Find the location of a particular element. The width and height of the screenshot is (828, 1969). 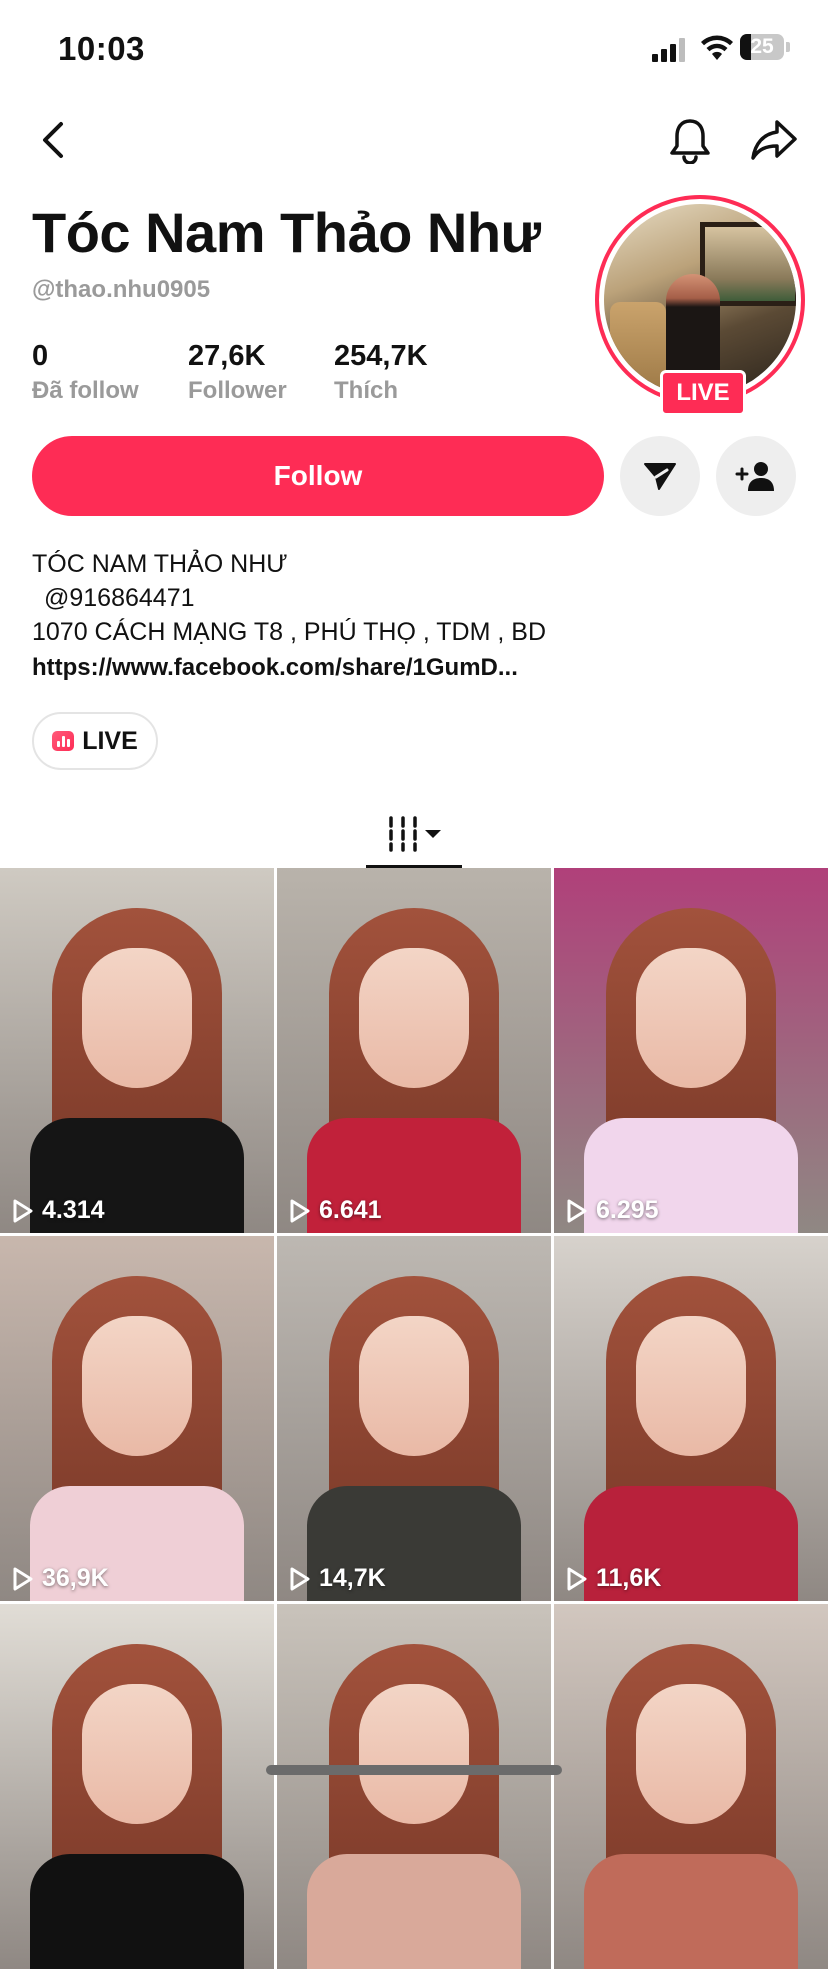

send-icon is located at coordinates (660, 476).